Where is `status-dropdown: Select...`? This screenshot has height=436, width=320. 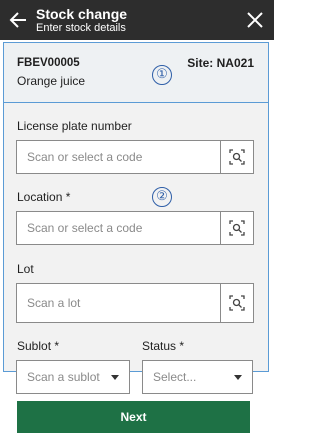
status-dropdown: Select... is located at coordinates (197, 377).